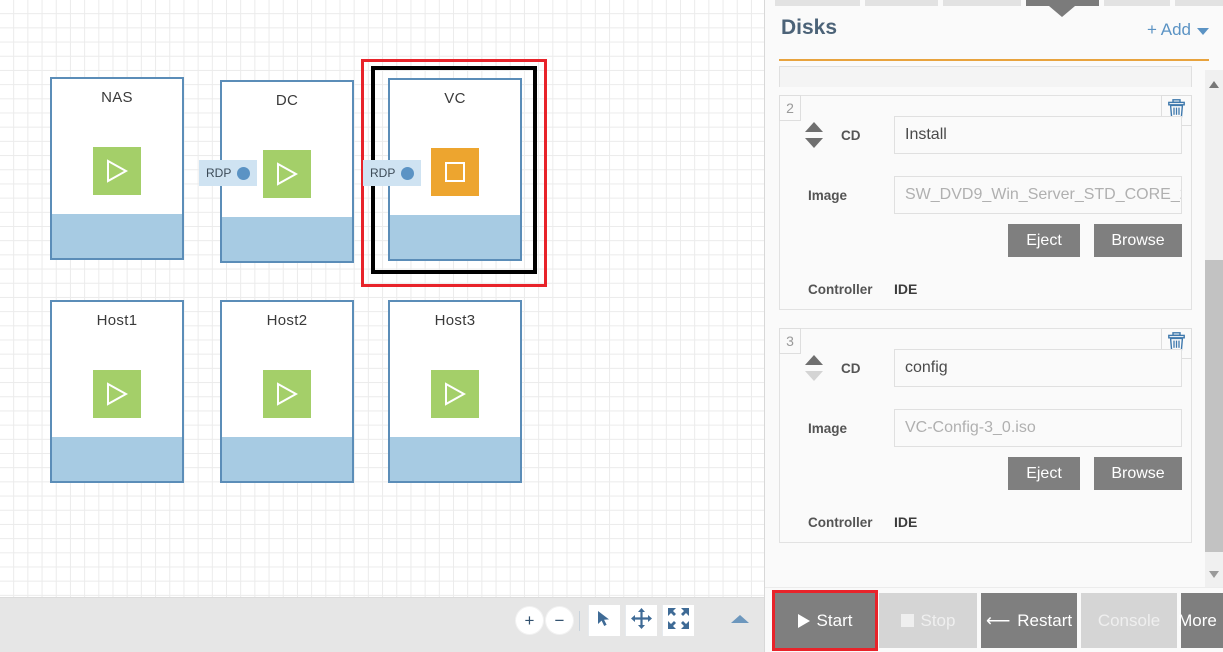  I want to click on minus-icon: −, so click(559, 620).